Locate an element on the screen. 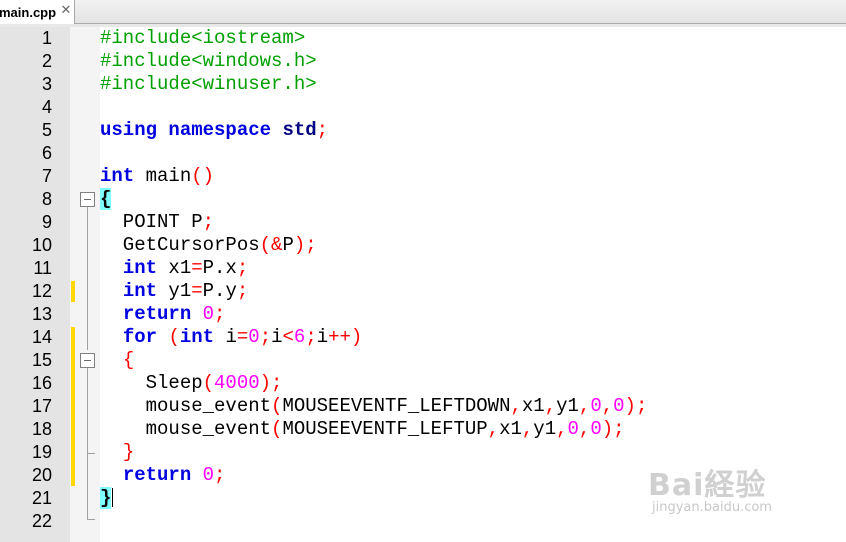  matched-brace: { is located at coordinates (106, 199).